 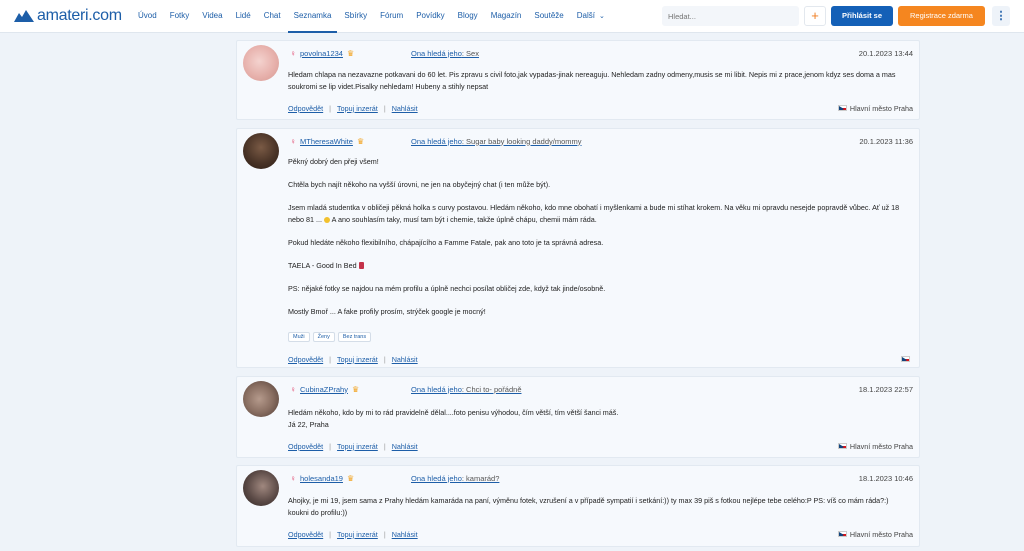 What do you see at coordinates (299, 337) in the screenshot?
I see `tag-muzi: Muži` at bounding box center [299, 337].